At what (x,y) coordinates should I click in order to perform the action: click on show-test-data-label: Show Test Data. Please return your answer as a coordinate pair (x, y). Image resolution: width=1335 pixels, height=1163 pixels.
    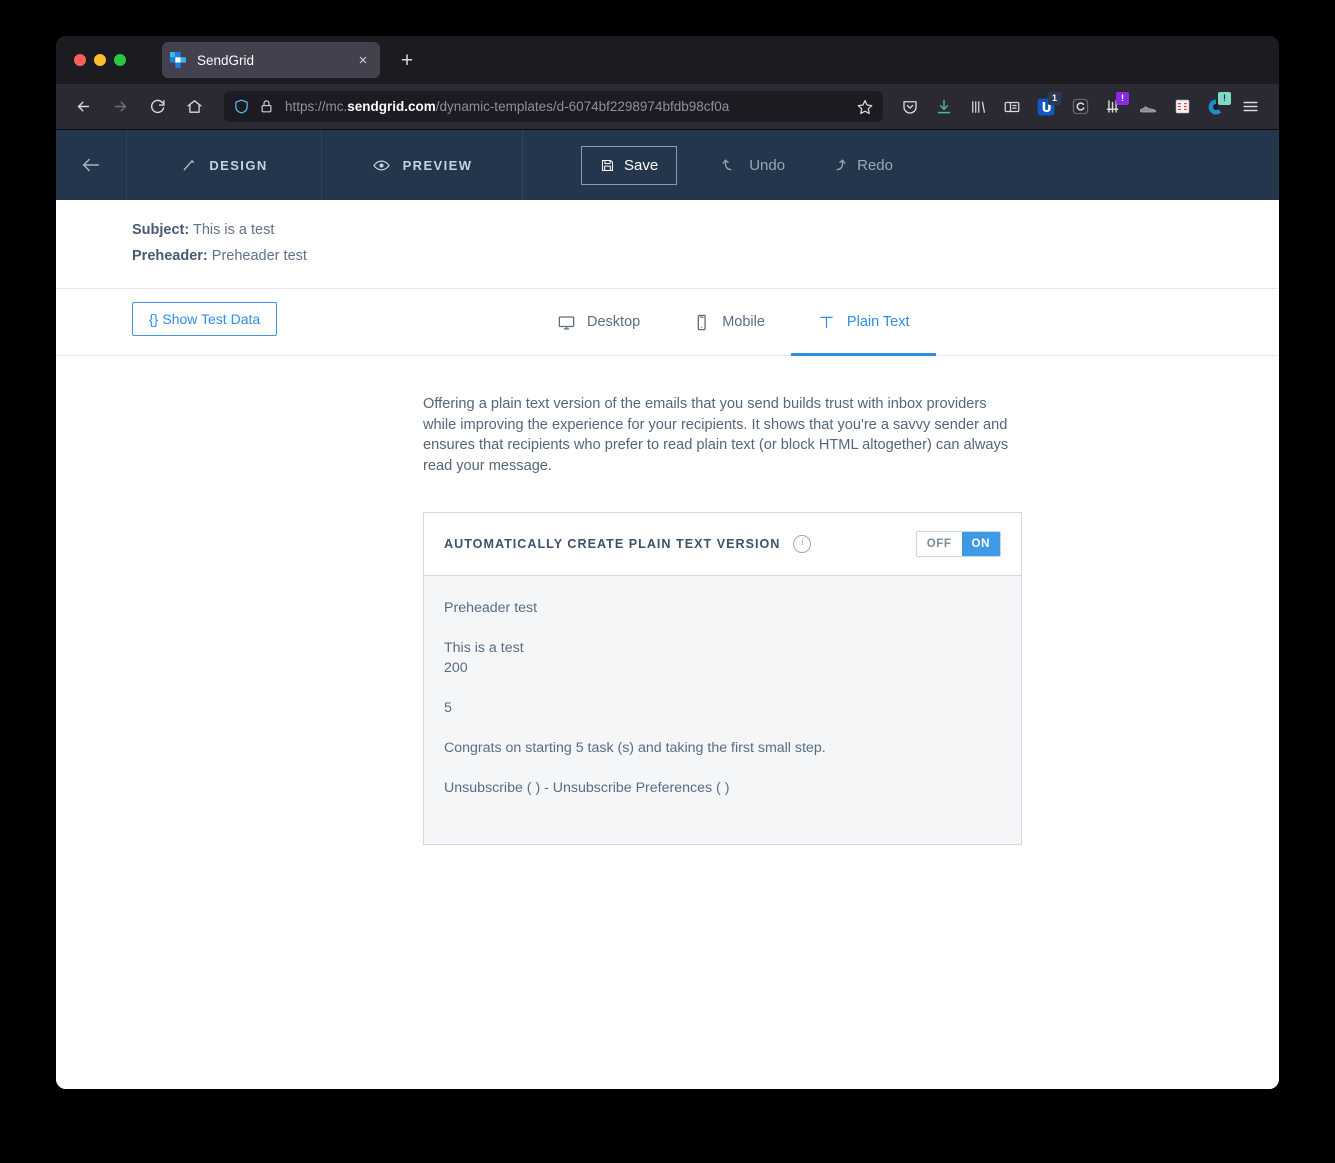
    Looking at the image, I should click on (211, 319).